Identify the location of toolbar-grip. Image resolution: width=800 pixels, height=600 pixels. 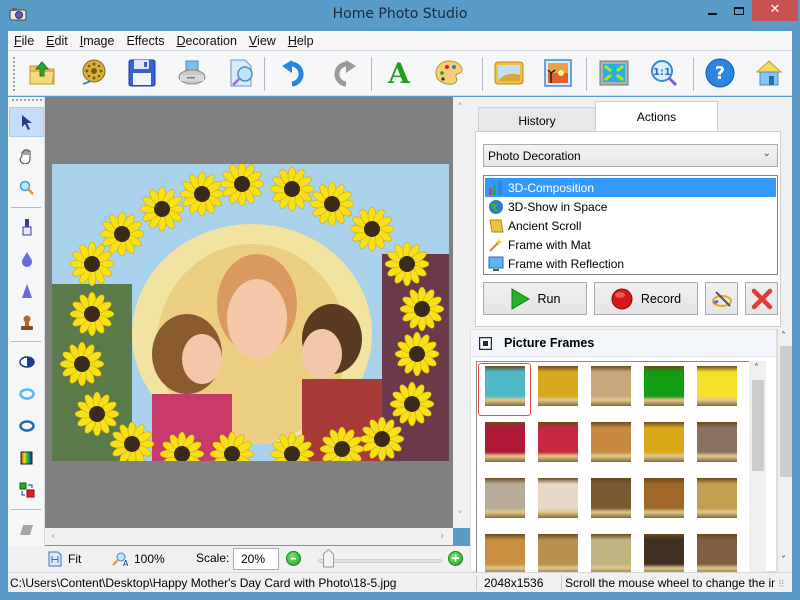
(14, 74).